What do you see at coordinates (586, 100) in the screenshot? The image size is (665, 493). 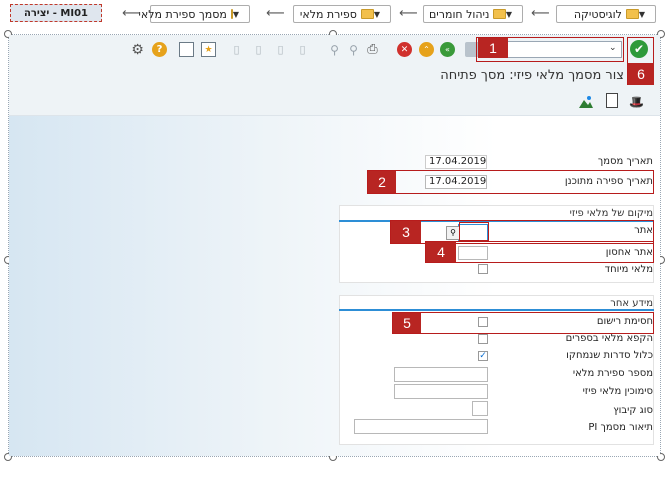 I see `image-icon` at bounding box center [586, 100].